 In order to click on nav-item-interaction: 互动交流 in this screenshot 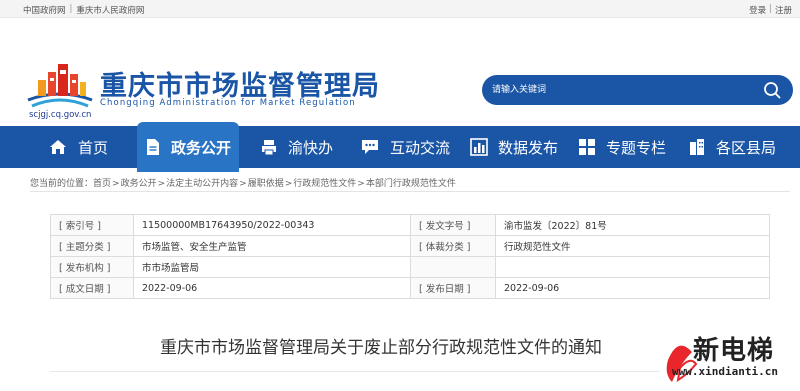, I will do `click(405, 147)`.